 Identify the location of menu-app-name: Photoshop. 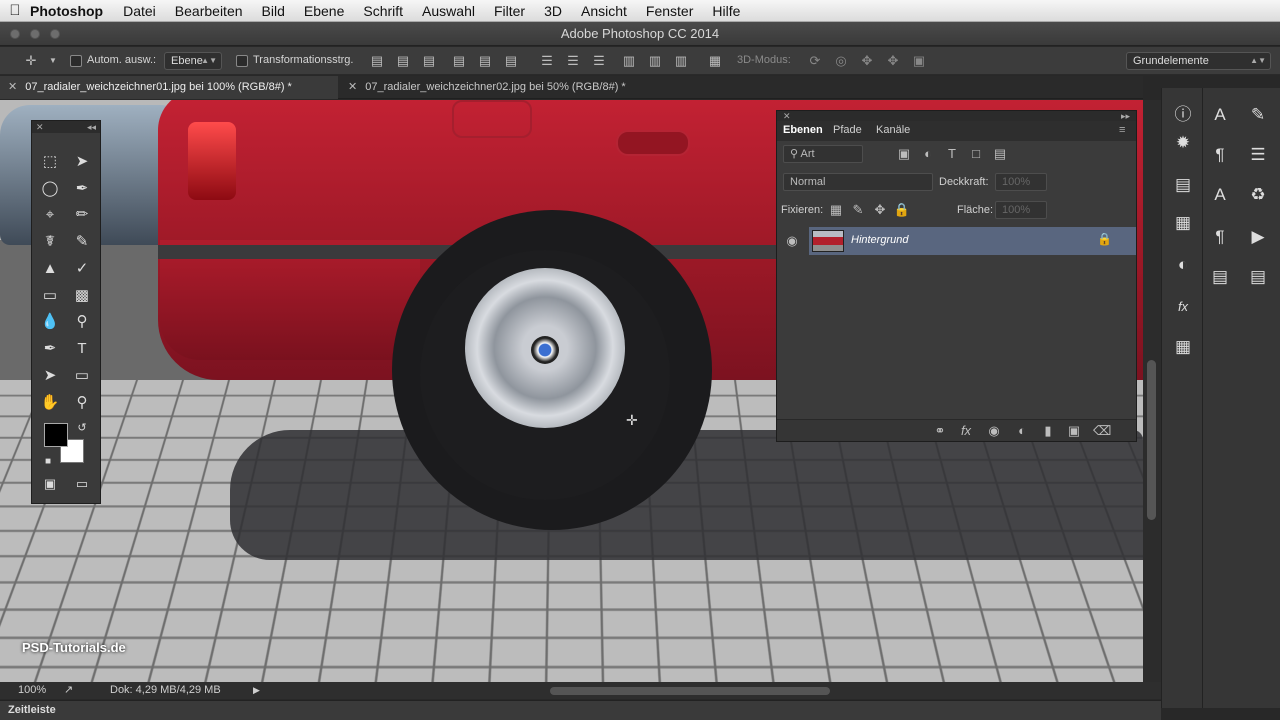
(66, 11).